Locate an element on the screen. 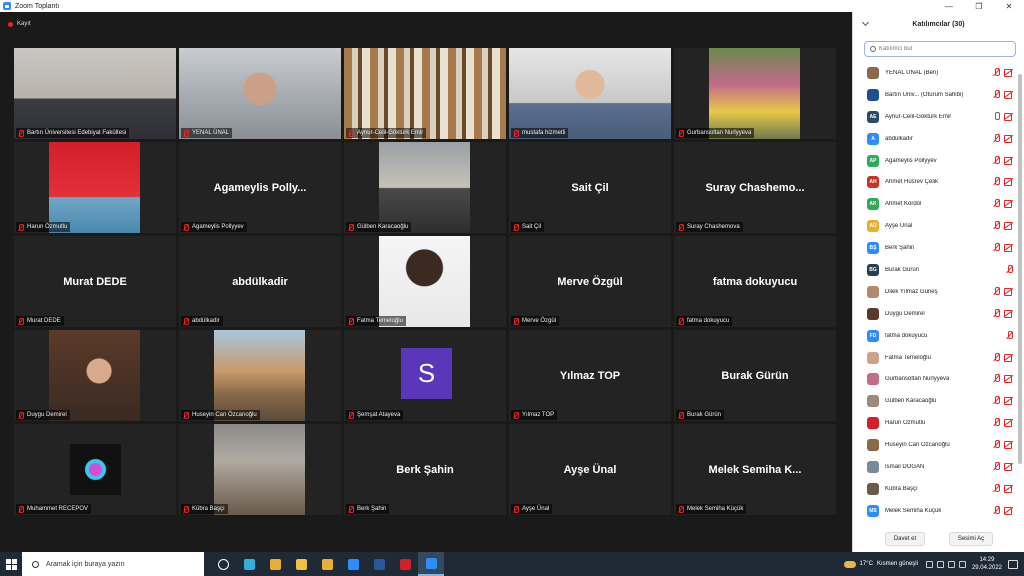  unmute-button: Sesimi Aç is located at coordinates (971, 539).